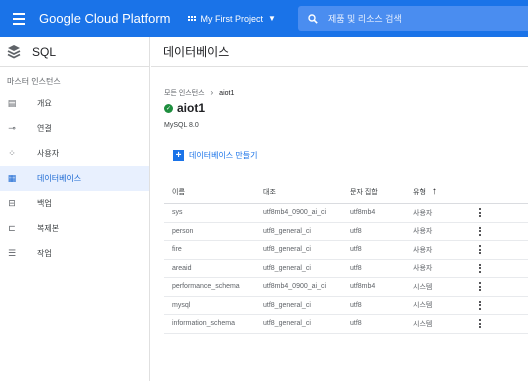 The height and width of the screenshot is (381, 528). Describe the element at coordinates (419, 192) in the screenshot. I see `column-header-type-label: 유형` at that location.